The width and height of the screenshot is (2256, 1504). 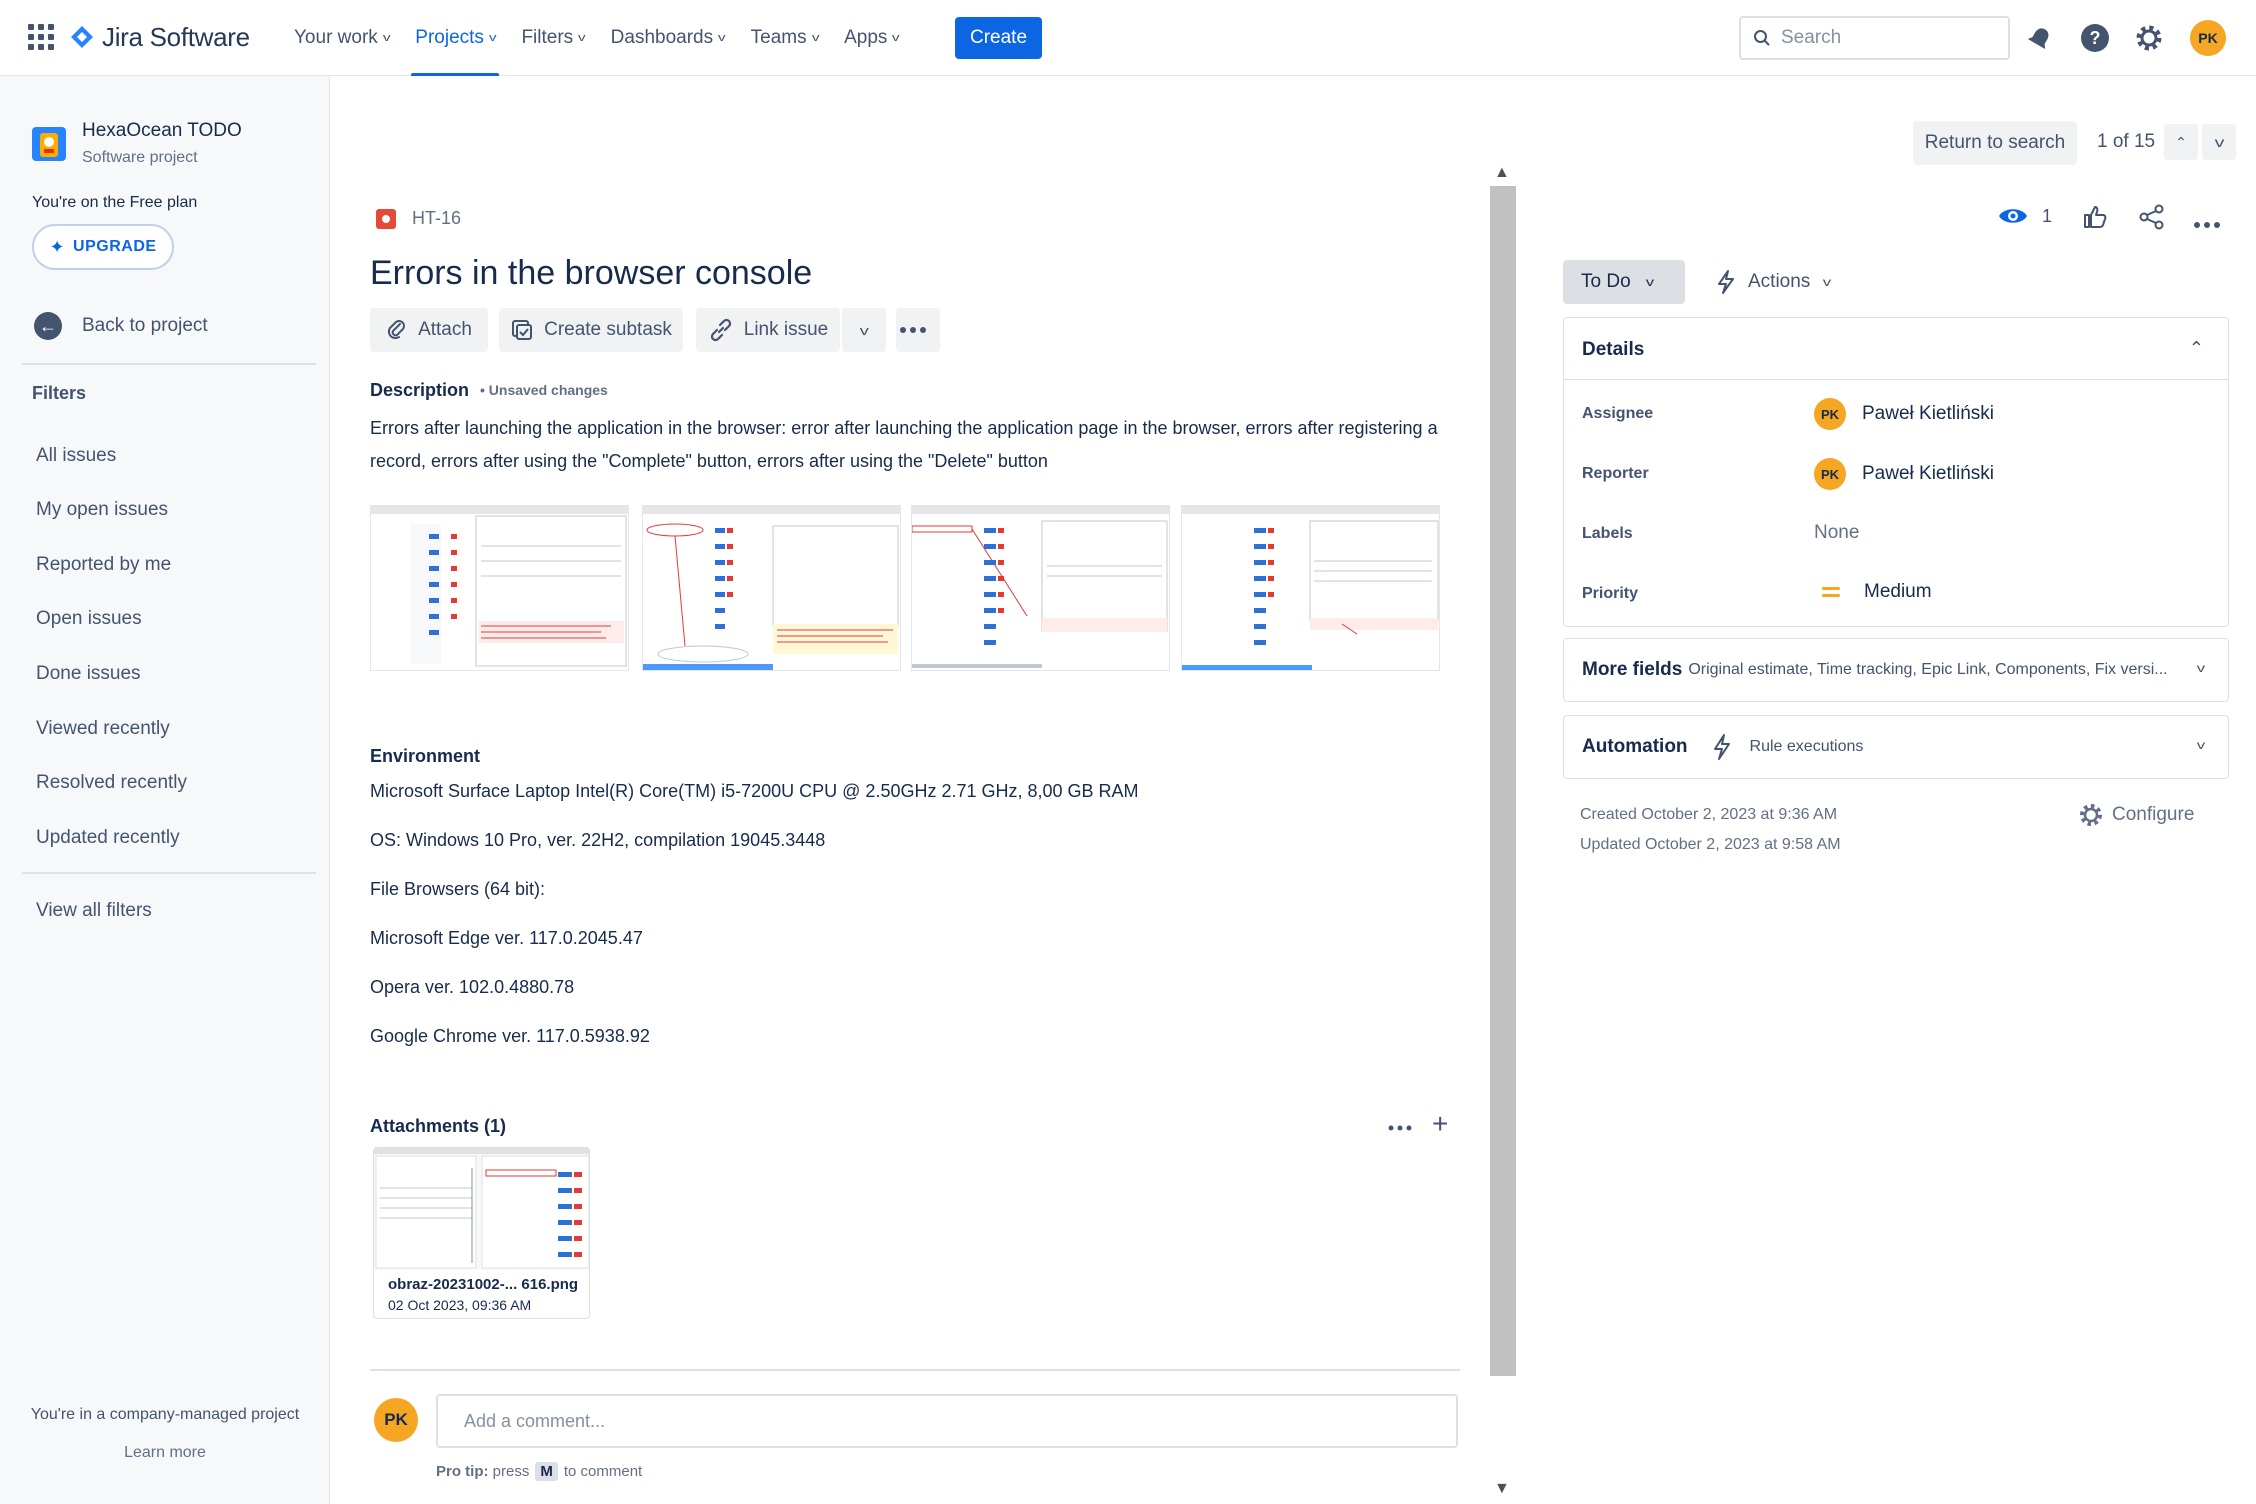 I want to click on filter-all-issues: All issues, so click(x=76, y=456).